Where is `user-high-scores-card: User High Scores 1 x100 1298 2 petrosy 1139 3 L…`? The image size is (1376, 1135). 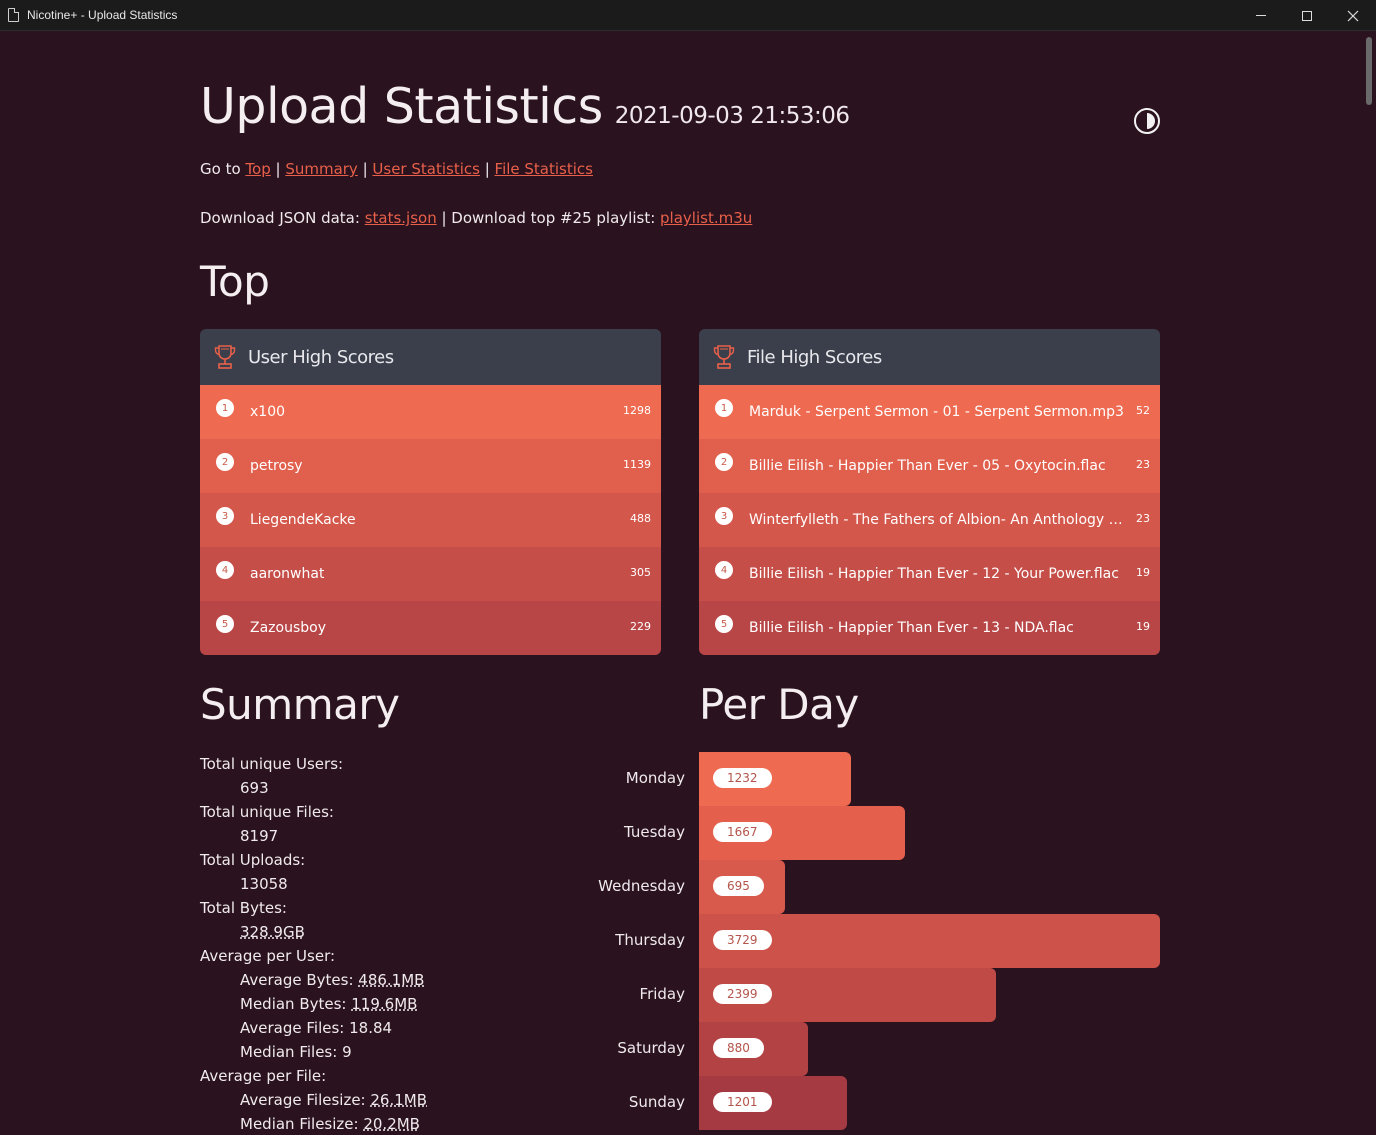
user-high-scores-card: User High Scores 1 x100 1298 2 petrosy 1139 3 L… is located at coordinates (430, 492).